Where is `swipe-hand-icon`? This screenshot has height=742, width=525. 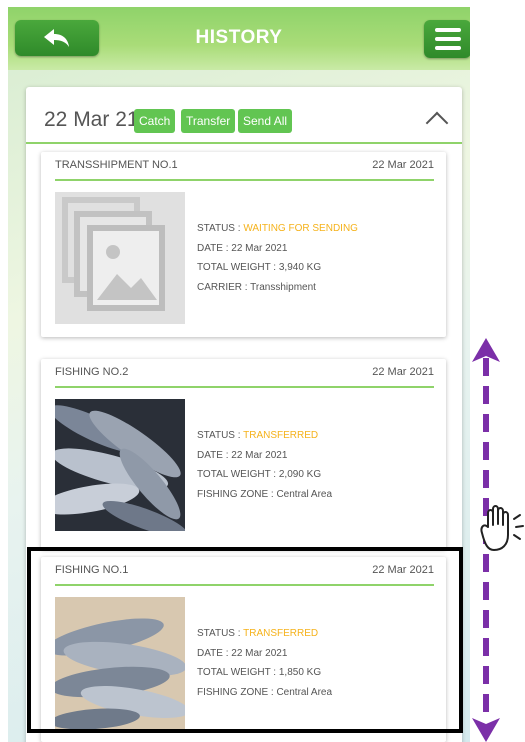 swipe-hand-icon is located at coordinates (502, 528).